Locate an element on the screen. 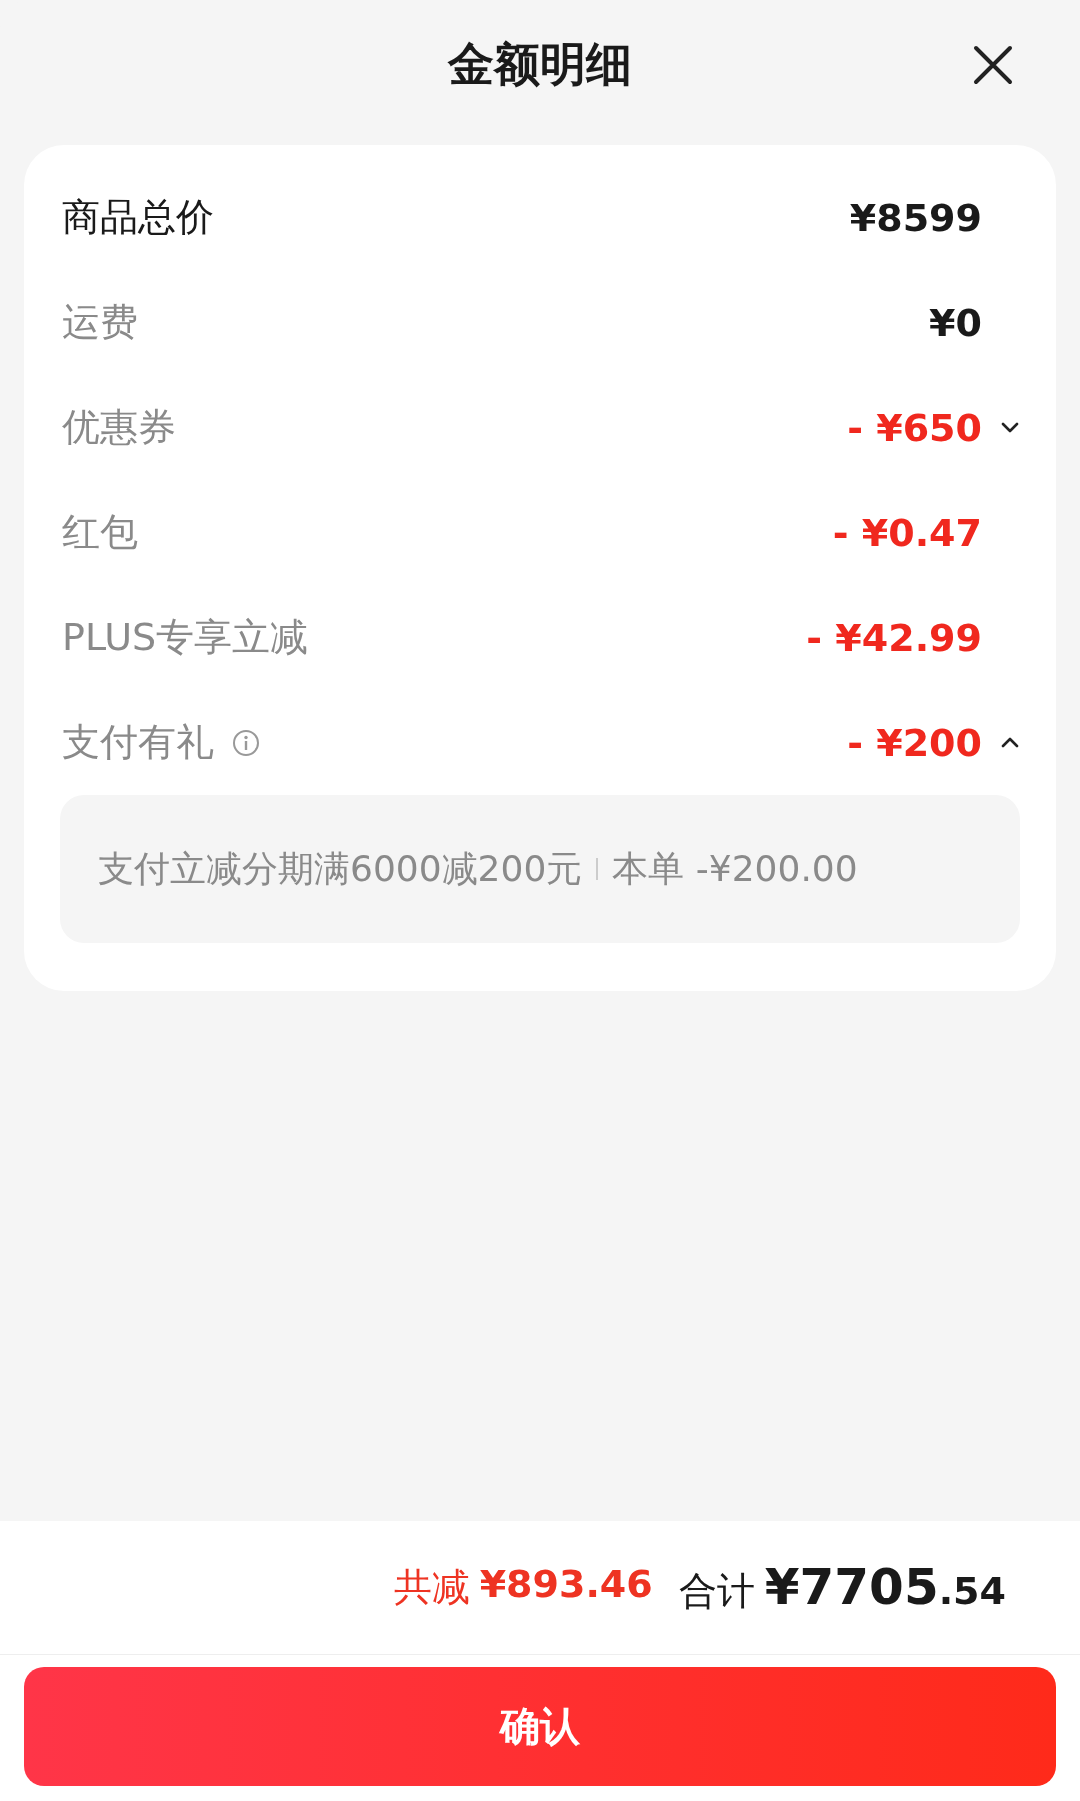  row-amount: - ¥200 is located at coordinates (914, 742).